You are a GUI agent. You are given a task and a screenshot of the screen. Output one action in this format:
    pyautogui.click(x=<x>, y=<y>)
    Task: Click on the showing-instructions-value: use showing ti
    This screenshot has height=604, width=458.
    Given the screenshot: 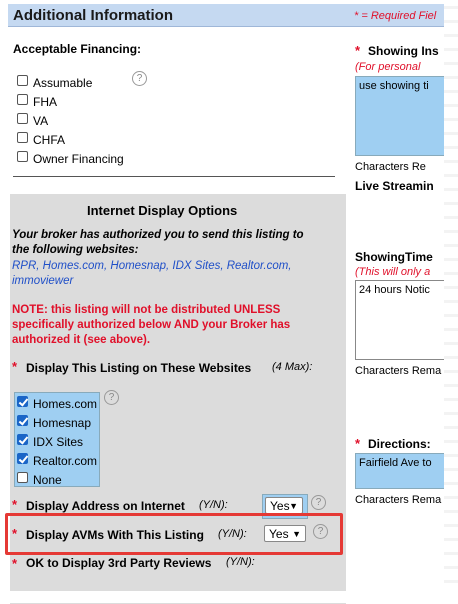 What is the action you would take?
    pyautogui.click(x=394, y=86)
    